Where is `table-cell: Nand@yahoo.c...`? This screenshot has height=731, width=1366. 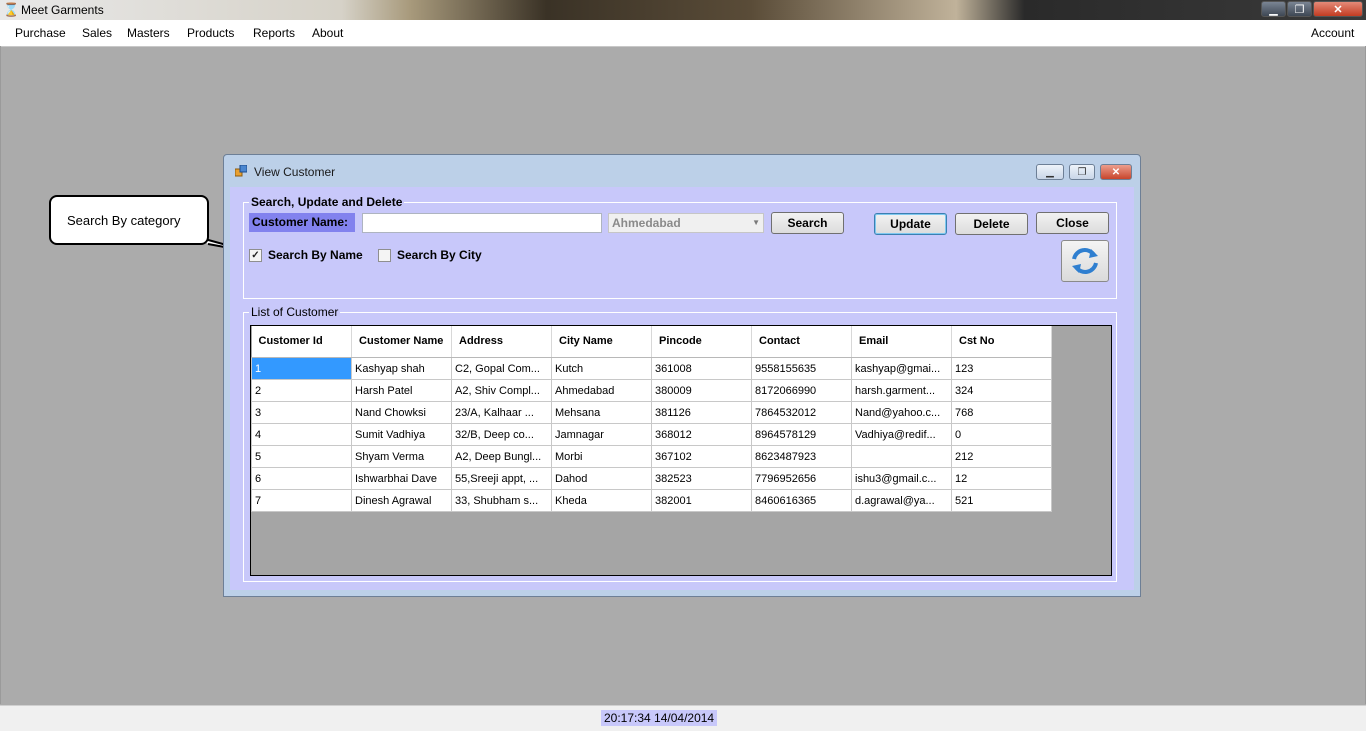
table-cell: Nand@yahoo.c... is located at coordinates (901, 412).